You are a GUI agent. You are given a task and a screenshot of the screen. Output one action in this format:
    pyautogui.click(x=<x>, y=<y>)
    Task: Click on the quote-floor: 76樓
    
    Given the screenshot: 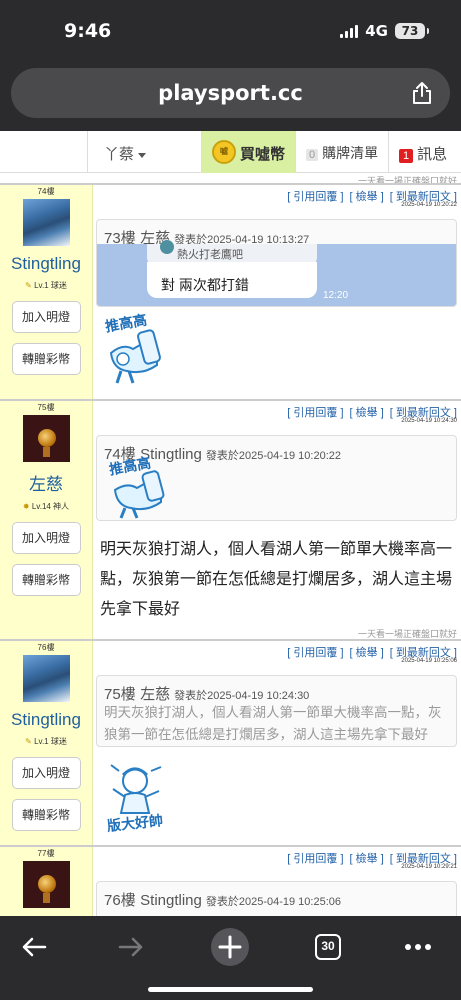 What is the action you would take?
    pyautogui.click(x=120, y=900)
    